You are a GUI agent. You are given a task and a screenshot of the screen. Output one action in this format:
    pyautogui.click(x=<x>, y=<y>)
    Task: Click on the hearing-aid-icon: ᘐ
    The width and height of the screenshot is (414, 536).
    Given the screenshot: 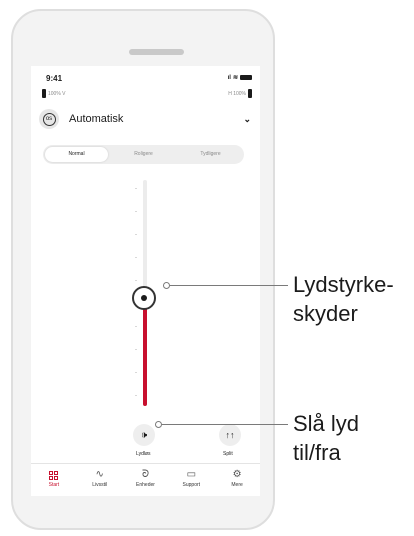 What is the action you would take?
    pyautogui.click(x=145, y=474)
    